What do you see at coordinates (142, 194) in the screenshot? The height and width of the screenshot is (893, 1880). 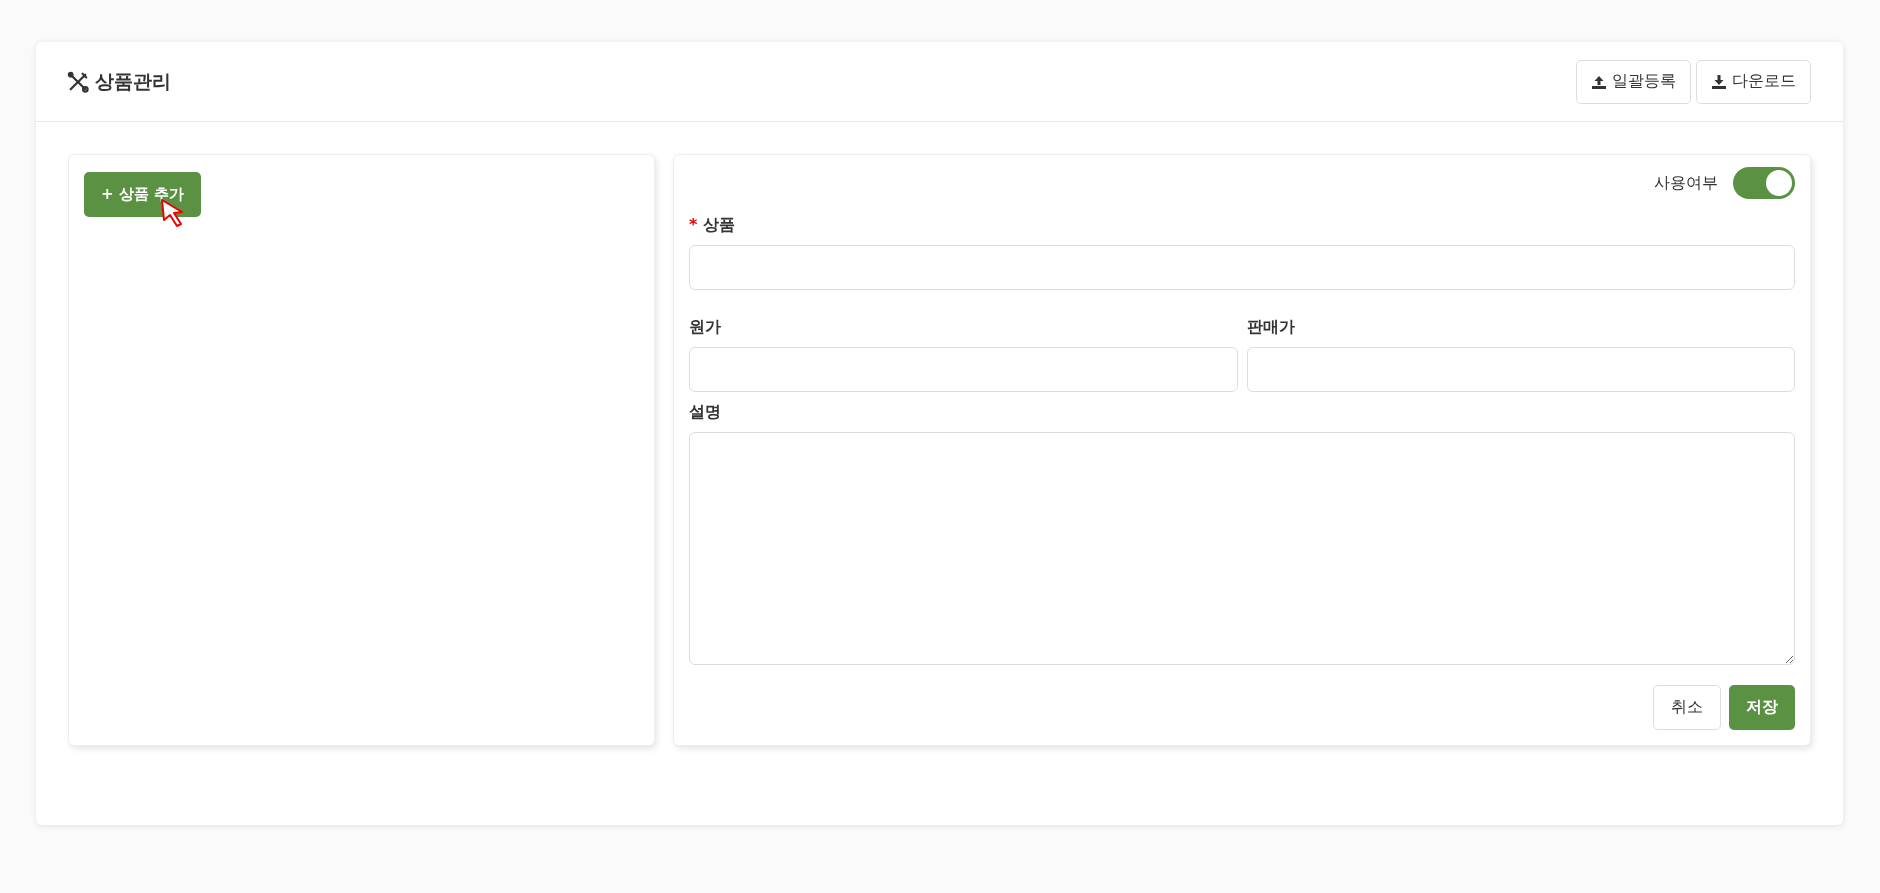 I see `add-product-button: + 상품 추가` at bounding box center [142, 194].